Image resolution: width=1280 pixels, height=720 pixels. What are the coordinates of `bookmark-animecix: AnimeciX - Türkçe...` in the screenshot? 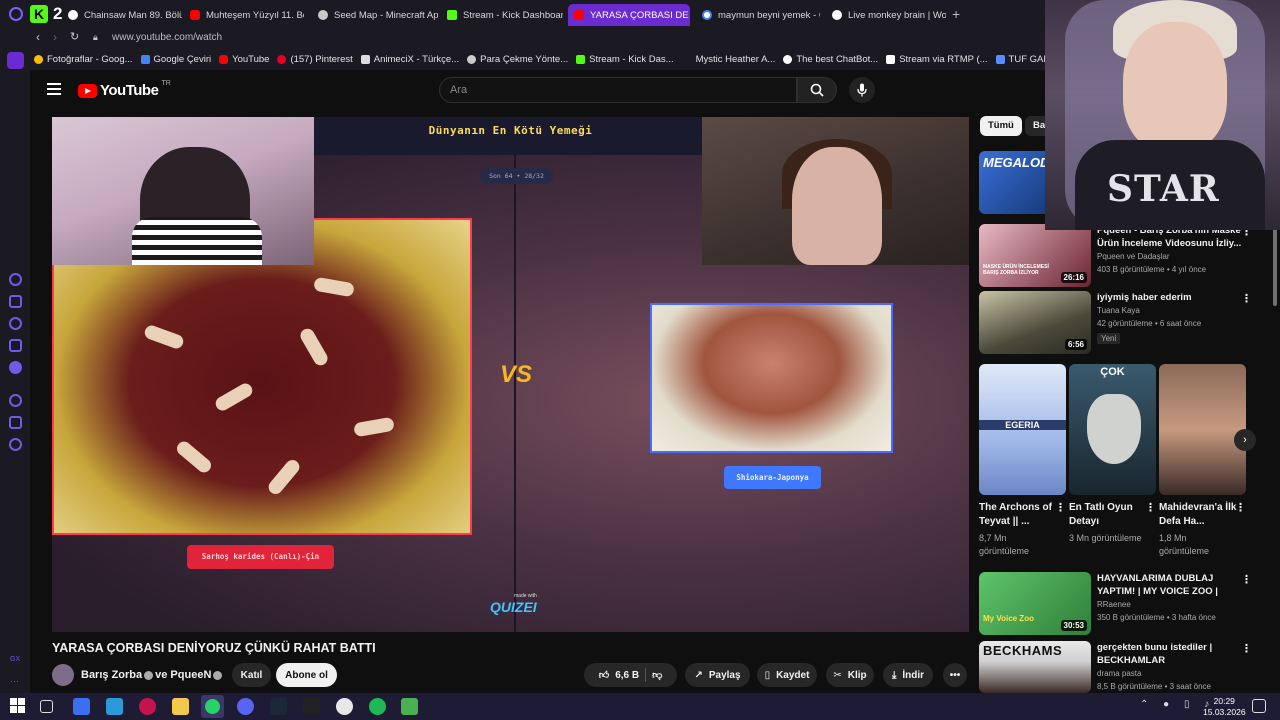 It's located at (413, 59).